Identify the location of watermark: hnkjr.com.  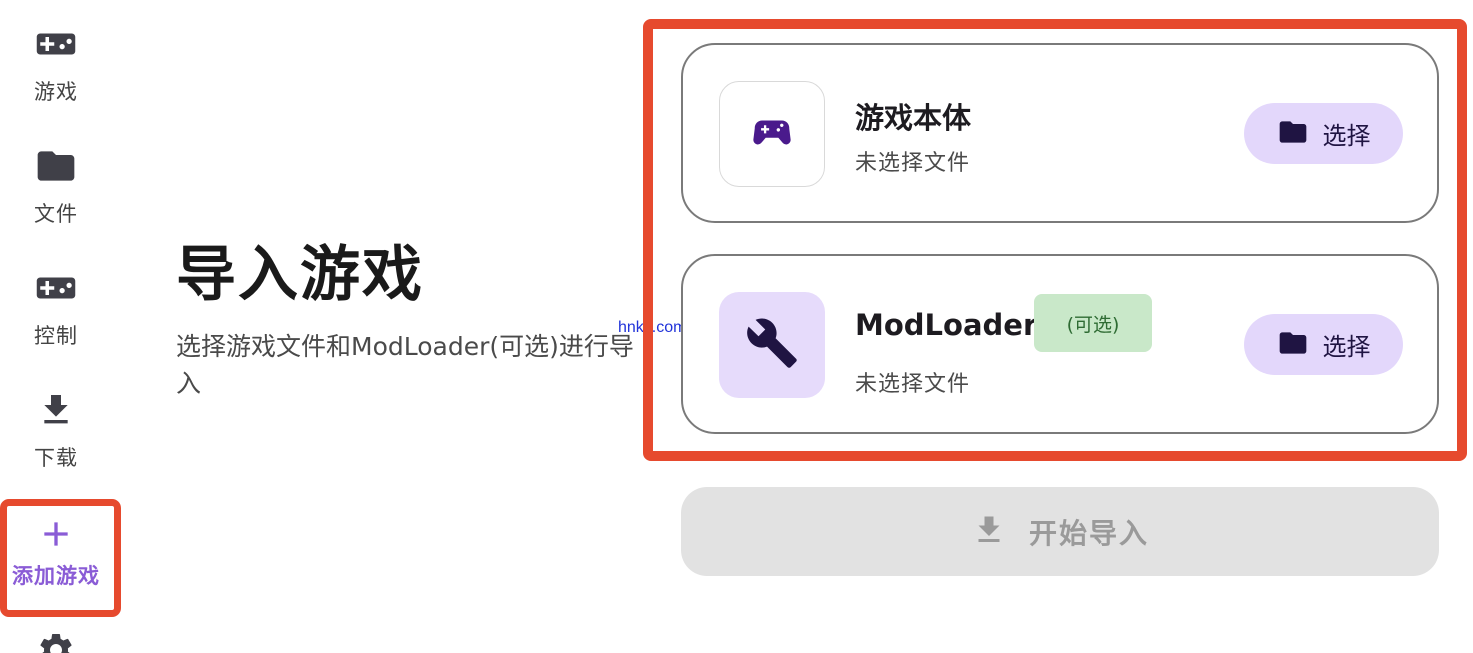
(652, 327).